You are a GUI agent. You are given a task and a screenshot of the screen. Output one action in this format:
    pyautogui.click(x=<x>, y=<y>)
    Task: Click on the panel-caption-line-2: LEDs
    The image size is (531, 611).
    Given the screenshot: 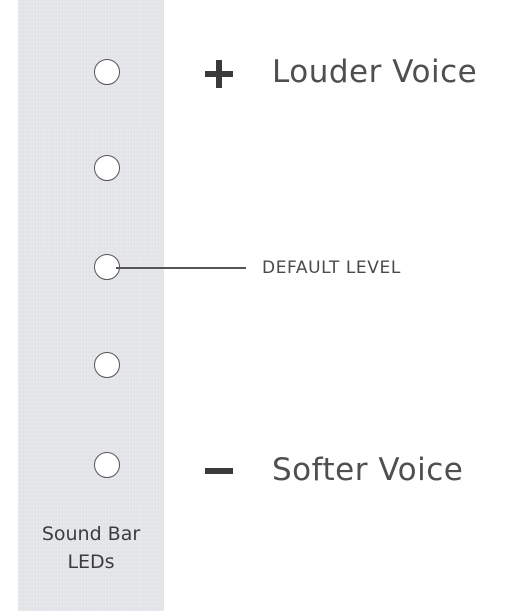 What is the action you would take?
    pyautogui.click(x=91, y=562)
    